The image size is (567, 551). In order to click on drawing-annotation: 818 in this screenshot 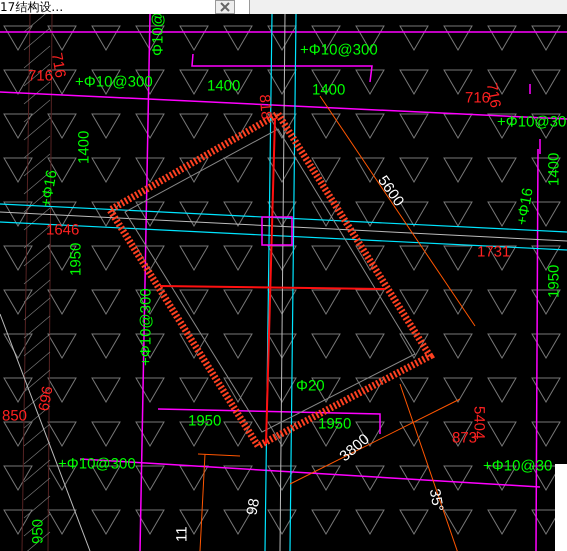, I will do `click(265, 107)`.